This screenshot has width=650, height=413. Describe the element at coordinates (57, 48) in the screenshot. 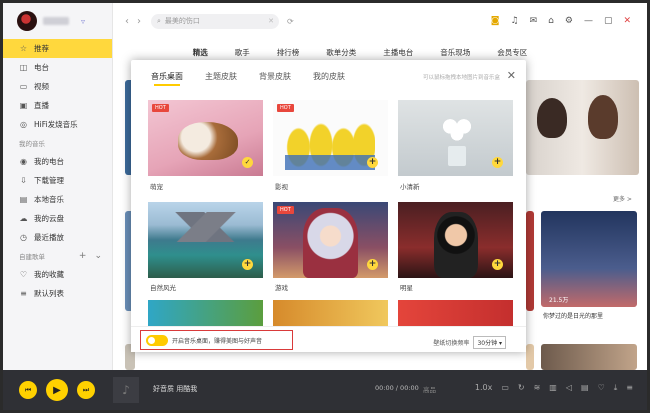

I see `sidebar-item: ☆ 推荐` at that location.